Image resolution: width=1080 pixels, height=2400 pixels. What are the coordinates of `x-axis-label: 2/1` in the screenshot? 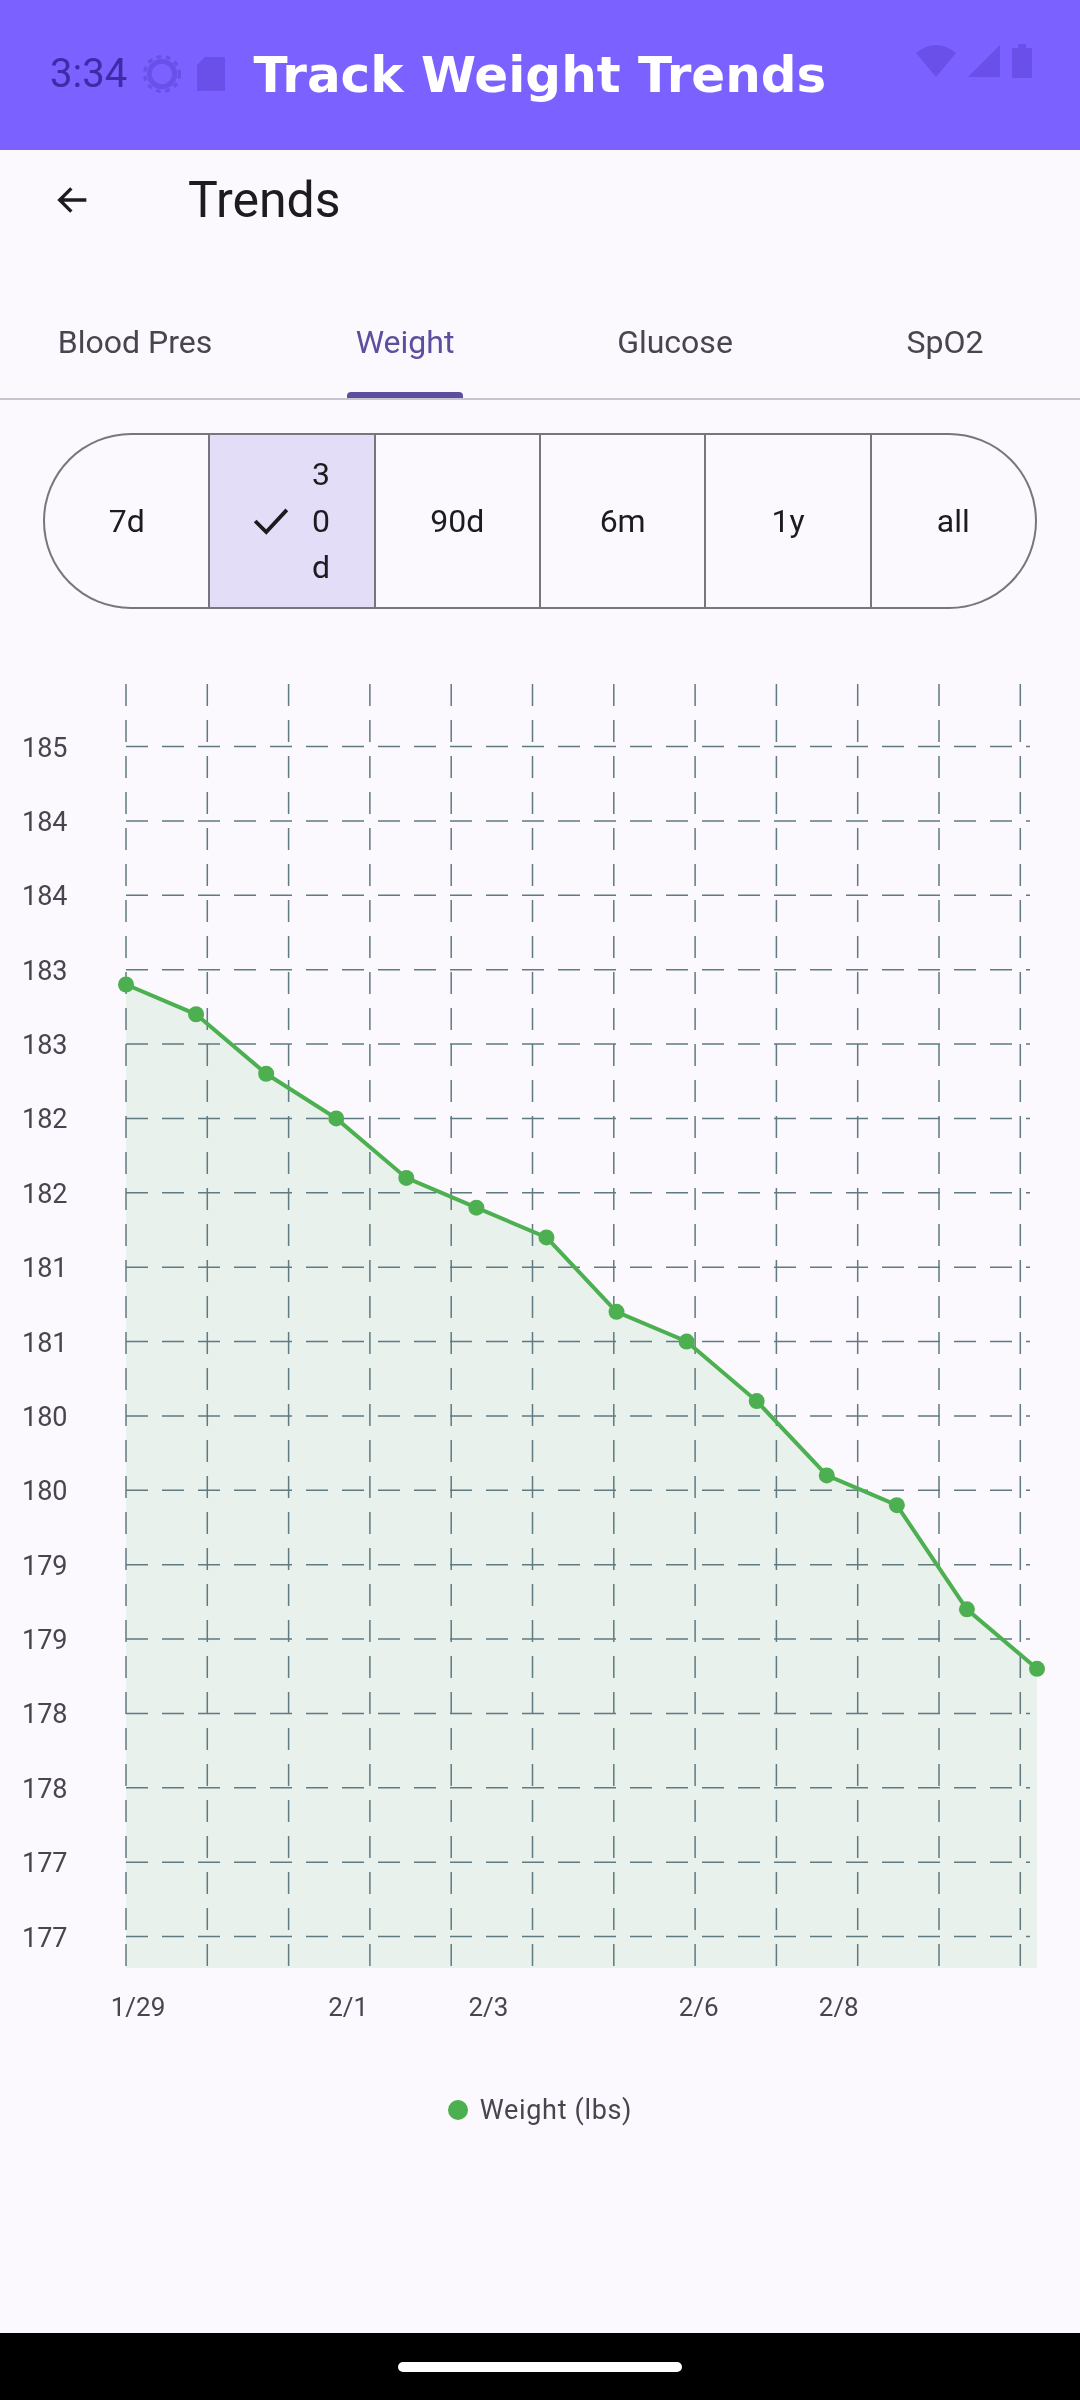 It's located at (348, 2007).